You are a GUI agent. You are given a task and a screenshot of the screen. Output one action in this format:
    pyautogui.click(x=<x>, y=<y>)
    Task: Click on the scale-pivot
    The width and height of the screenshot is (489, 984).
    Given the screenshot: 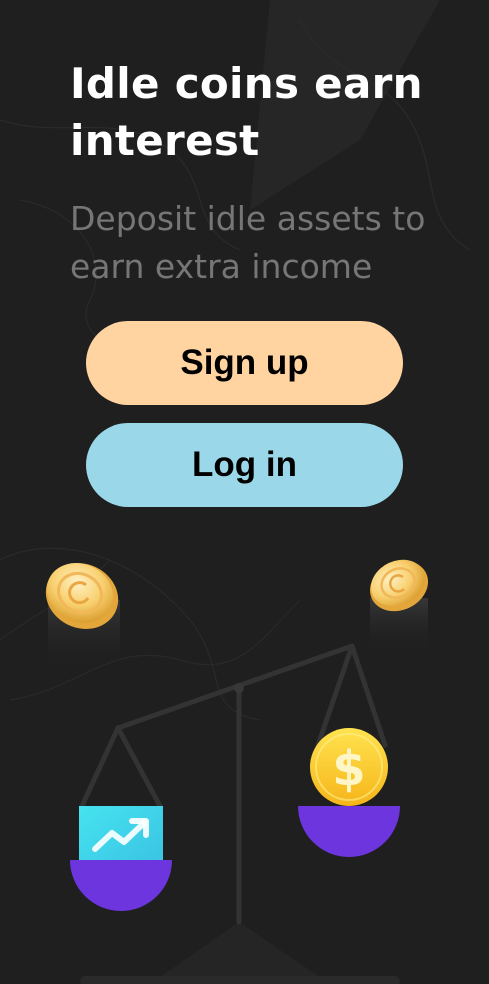 What is the action you would take?
    pyautogui.click(x=239, y=688)
    